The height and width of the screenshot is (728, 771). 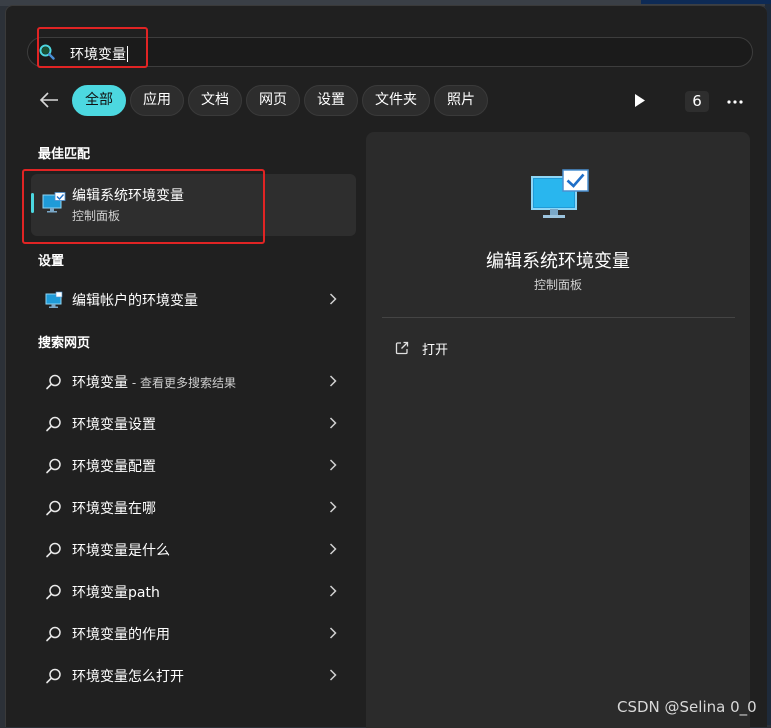 What do you see at coordinates (193, 465) in the screenshot?
I see `web-result-item: 环境变量配置` at bounding box center [193, 465].